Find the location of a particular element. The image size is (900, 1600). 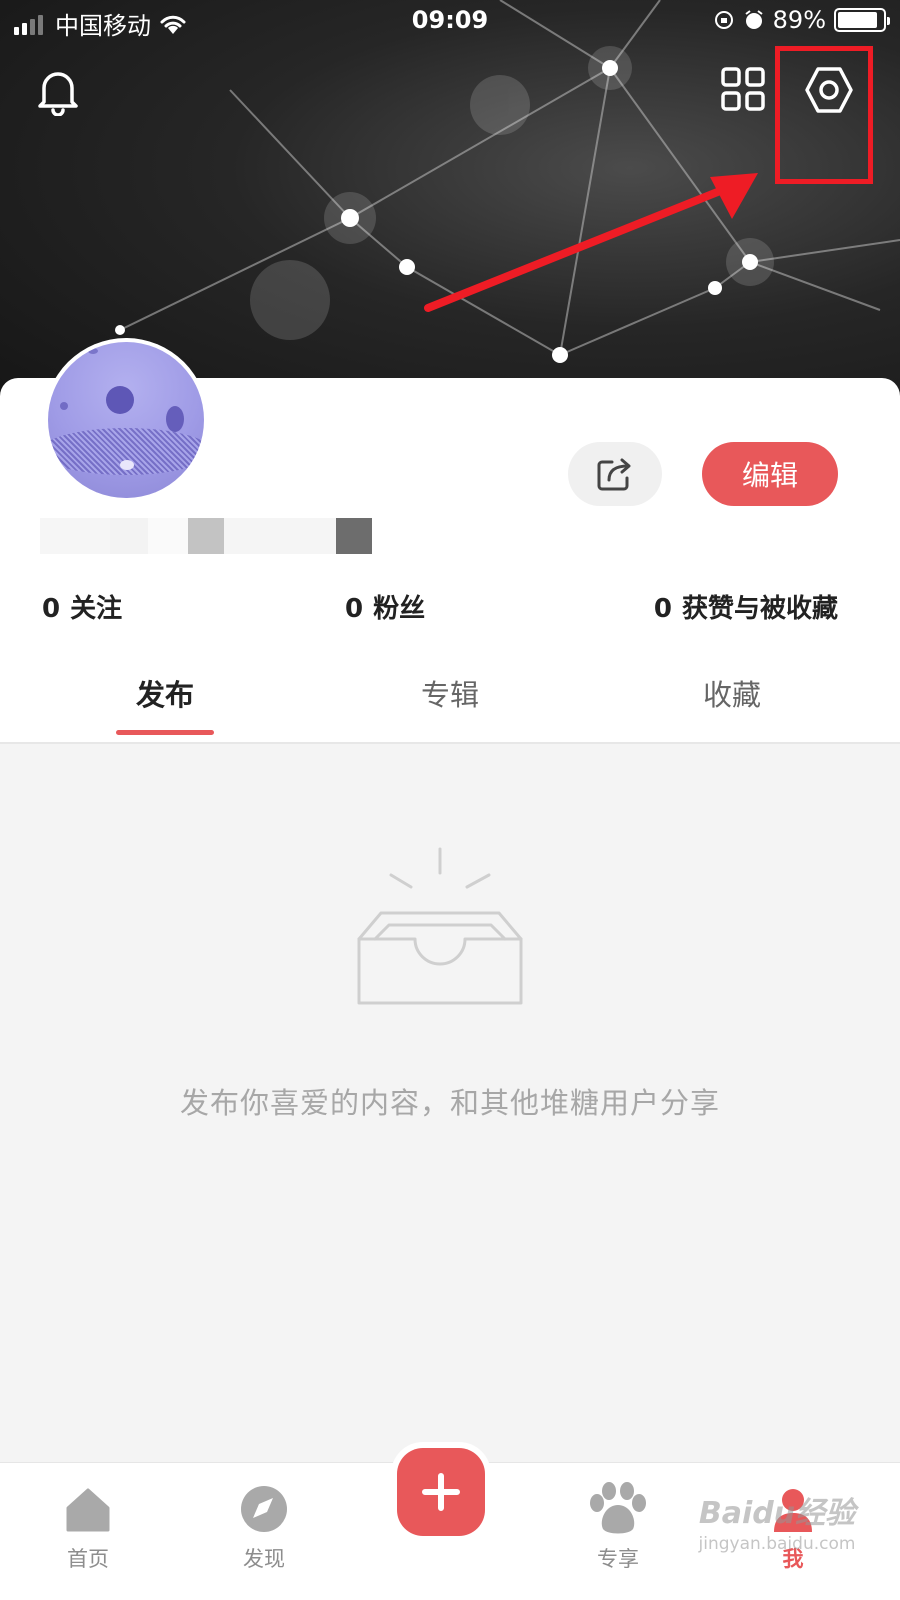

stat-label: 关注 is located at coordinates (96, 609).